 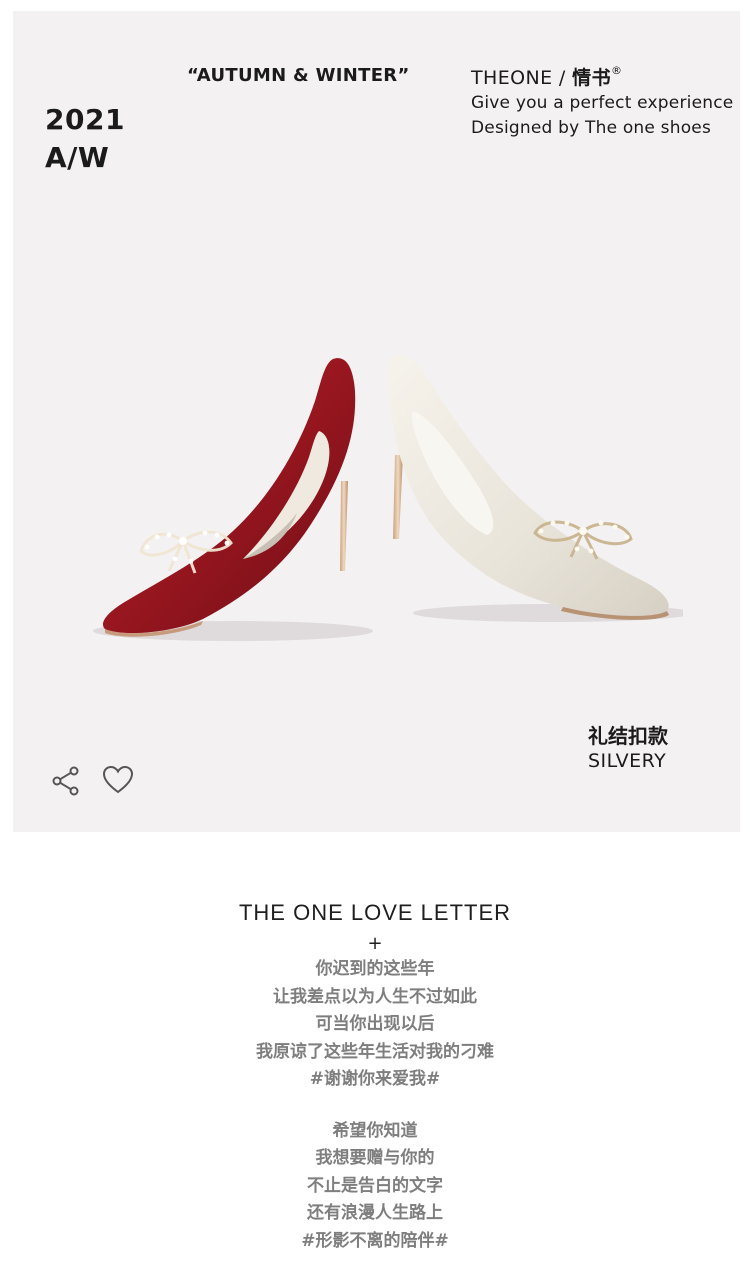 What do you see at coordinates (616, 70) in the screenshot?
I see `registered-mark: ®` at bounding box center [616, 70].